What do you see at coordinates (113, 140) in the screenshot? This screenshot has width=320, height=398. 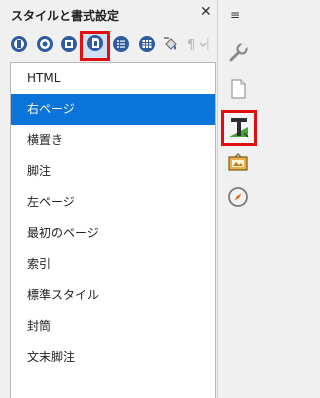 I see `list-item: 横置き` at bounding box center [113, 140].